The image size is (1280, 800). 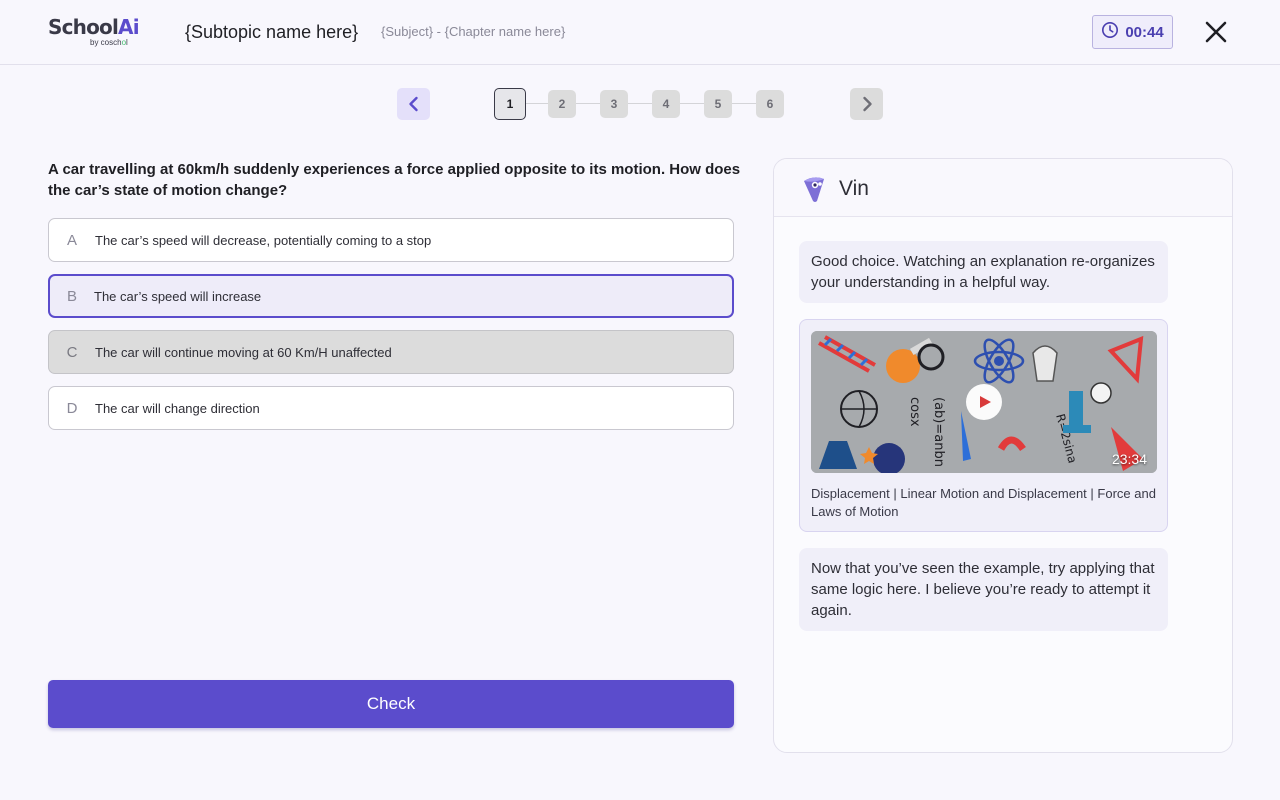 What do you see at coordinates (854, 188) in the screenshot?
I see `bot-name: Vin` at bounding box center [854, 188].